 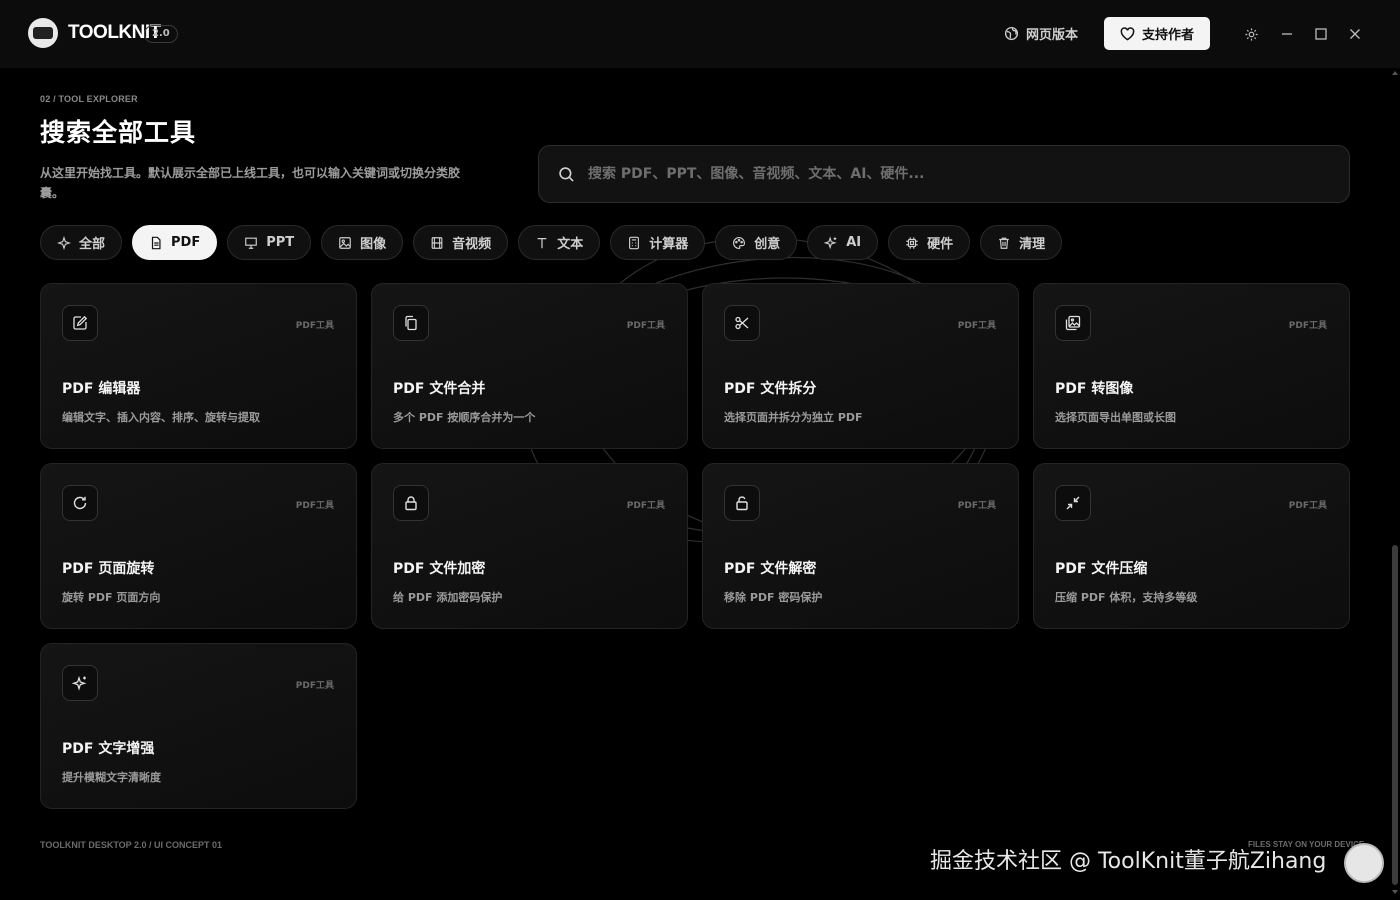 What do you see at coordinates (742, 503) in the screenshot?
I see `unlock-icon` at bounding box center [742, 503].